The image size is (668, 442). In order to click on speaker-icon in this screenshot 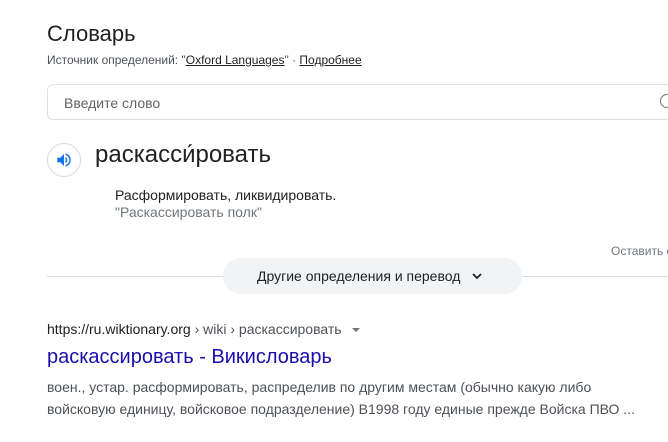, I will do `click(64, 160)`.